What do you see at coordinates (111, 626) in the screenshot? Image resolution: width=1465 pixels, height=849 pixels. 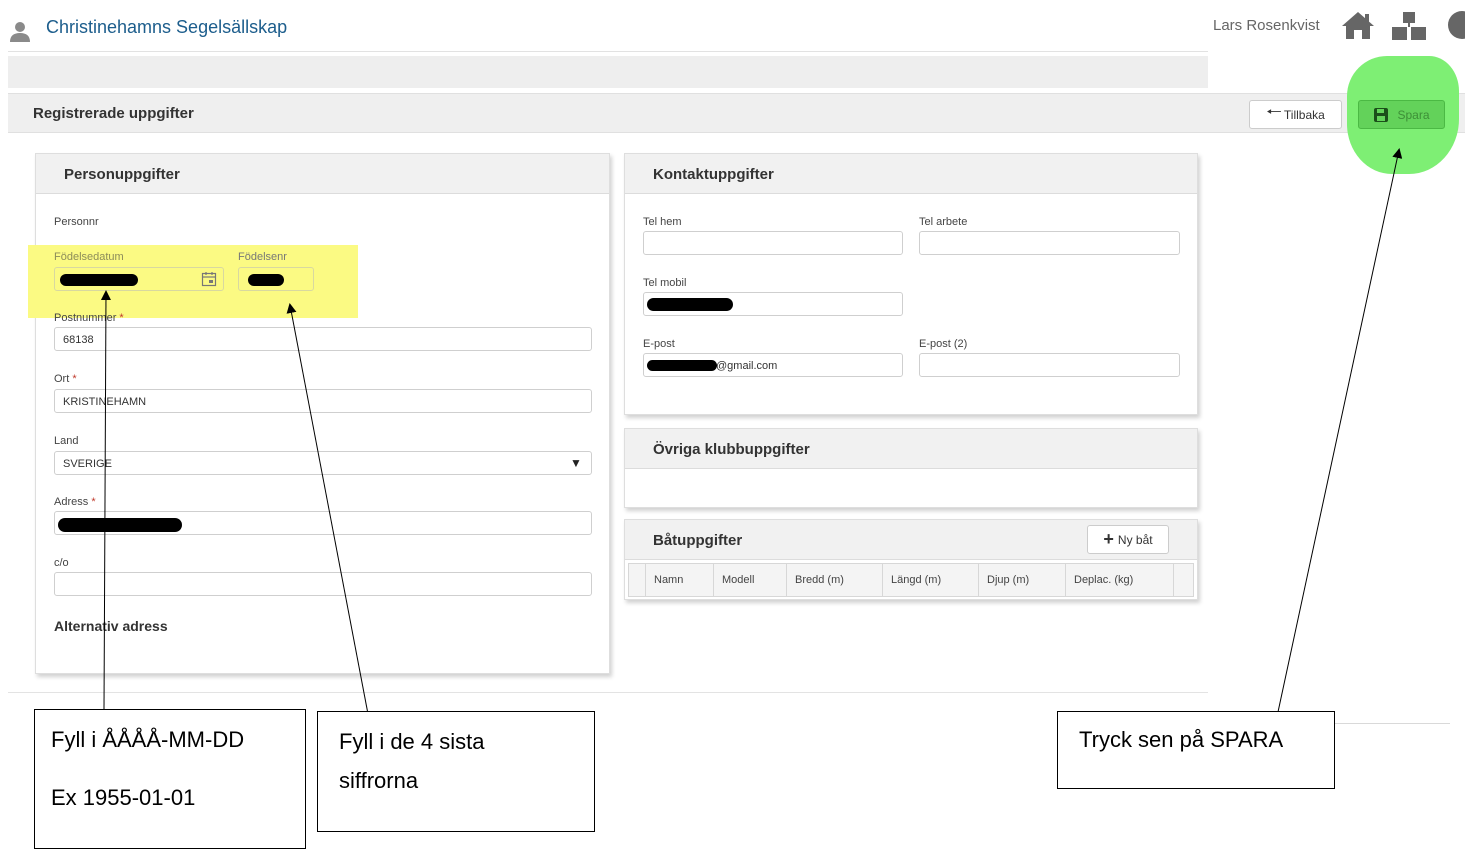 I see `alt-address-title: Alternativ adress` at bounding box center [111, 626].